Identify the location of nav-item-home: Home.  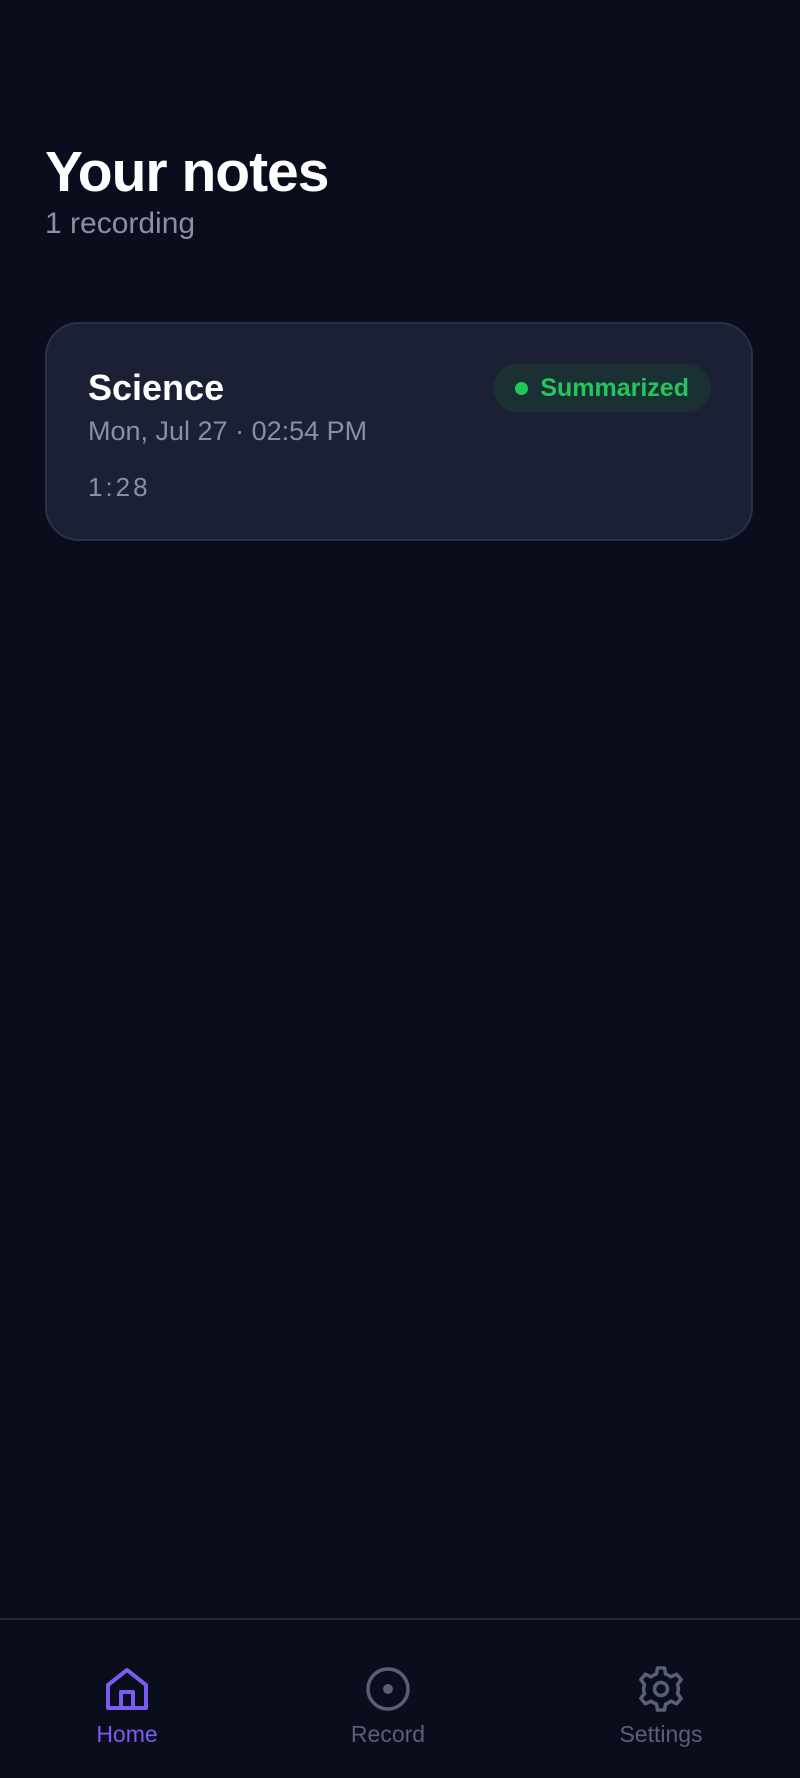
(127, 1706).